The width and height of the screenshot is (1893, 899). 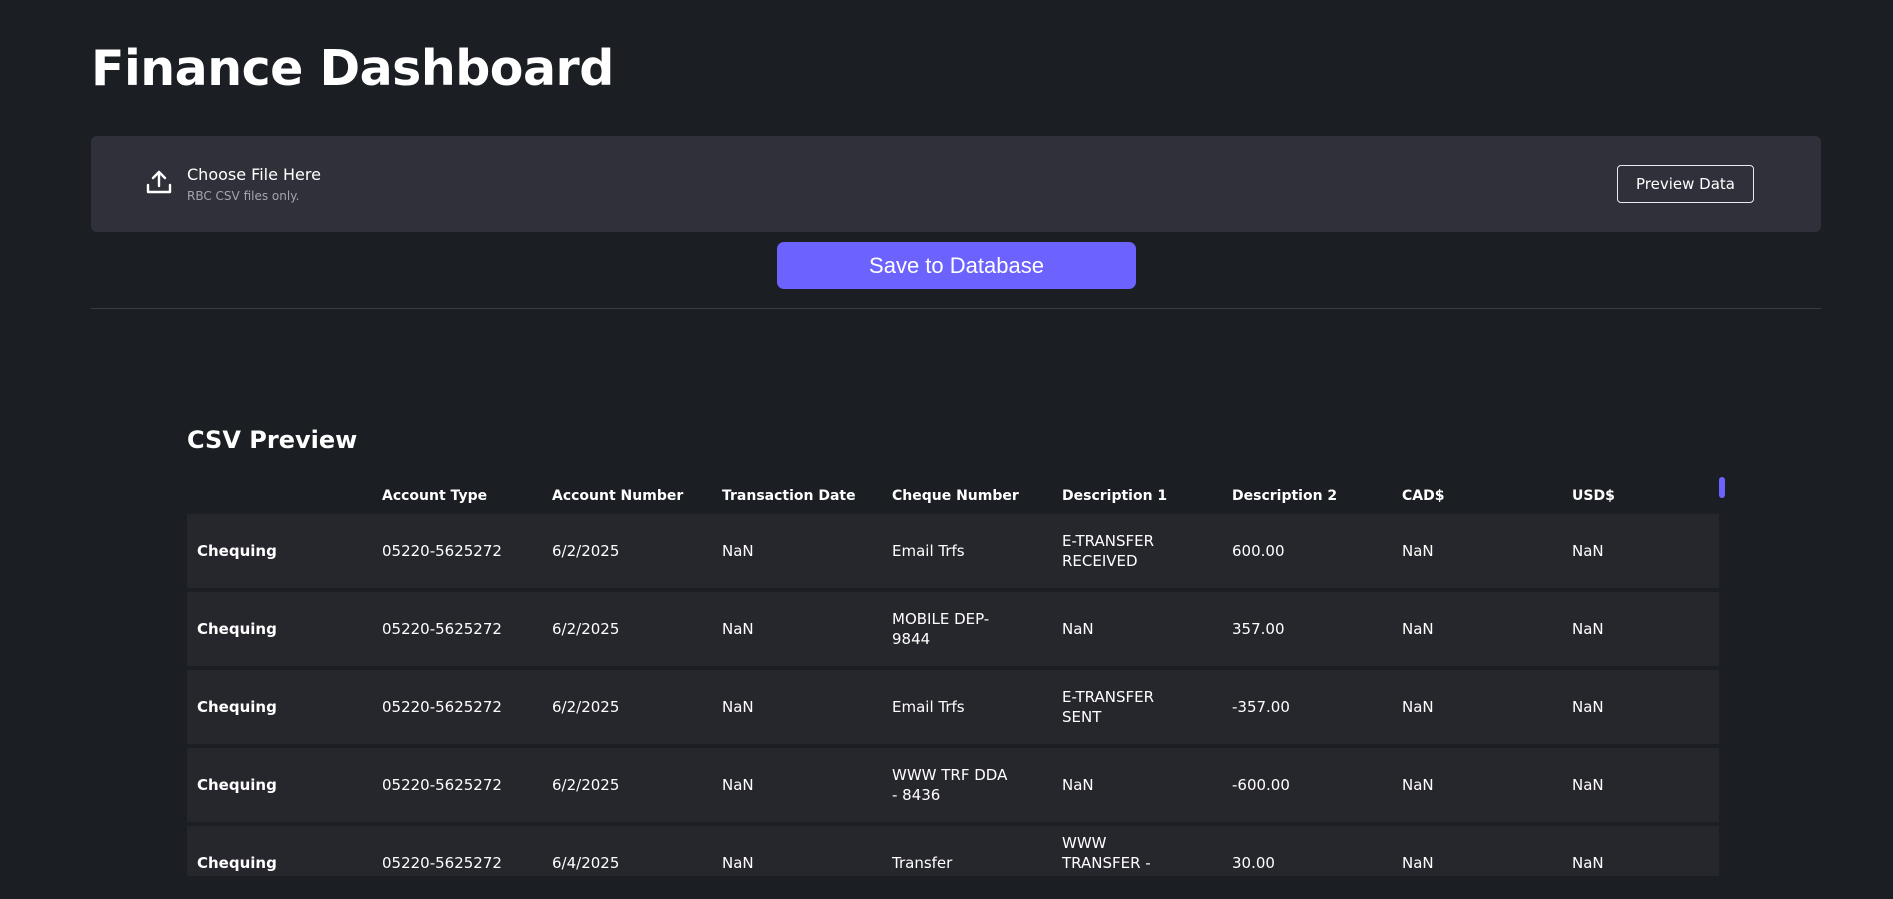 I want to click on cell-cheque-number: Transfer, so click(x=922, y=863).